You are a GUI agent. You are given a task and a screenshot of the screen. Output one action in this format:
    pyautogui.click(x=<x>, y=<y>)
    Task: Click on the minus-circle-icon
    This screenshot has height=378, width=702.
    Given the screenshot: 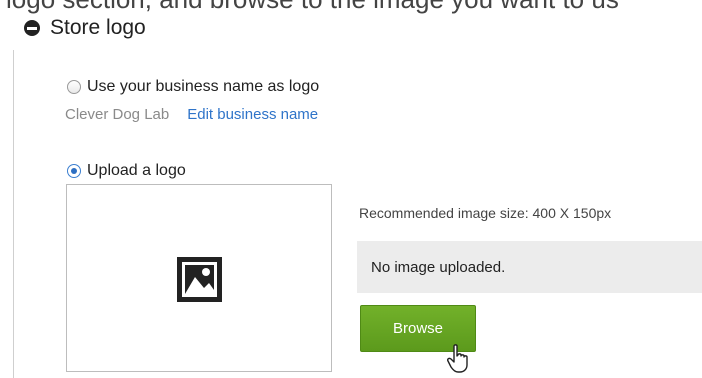 What is the action you would take?
    pyautogui.click(x=32, y=28)
    